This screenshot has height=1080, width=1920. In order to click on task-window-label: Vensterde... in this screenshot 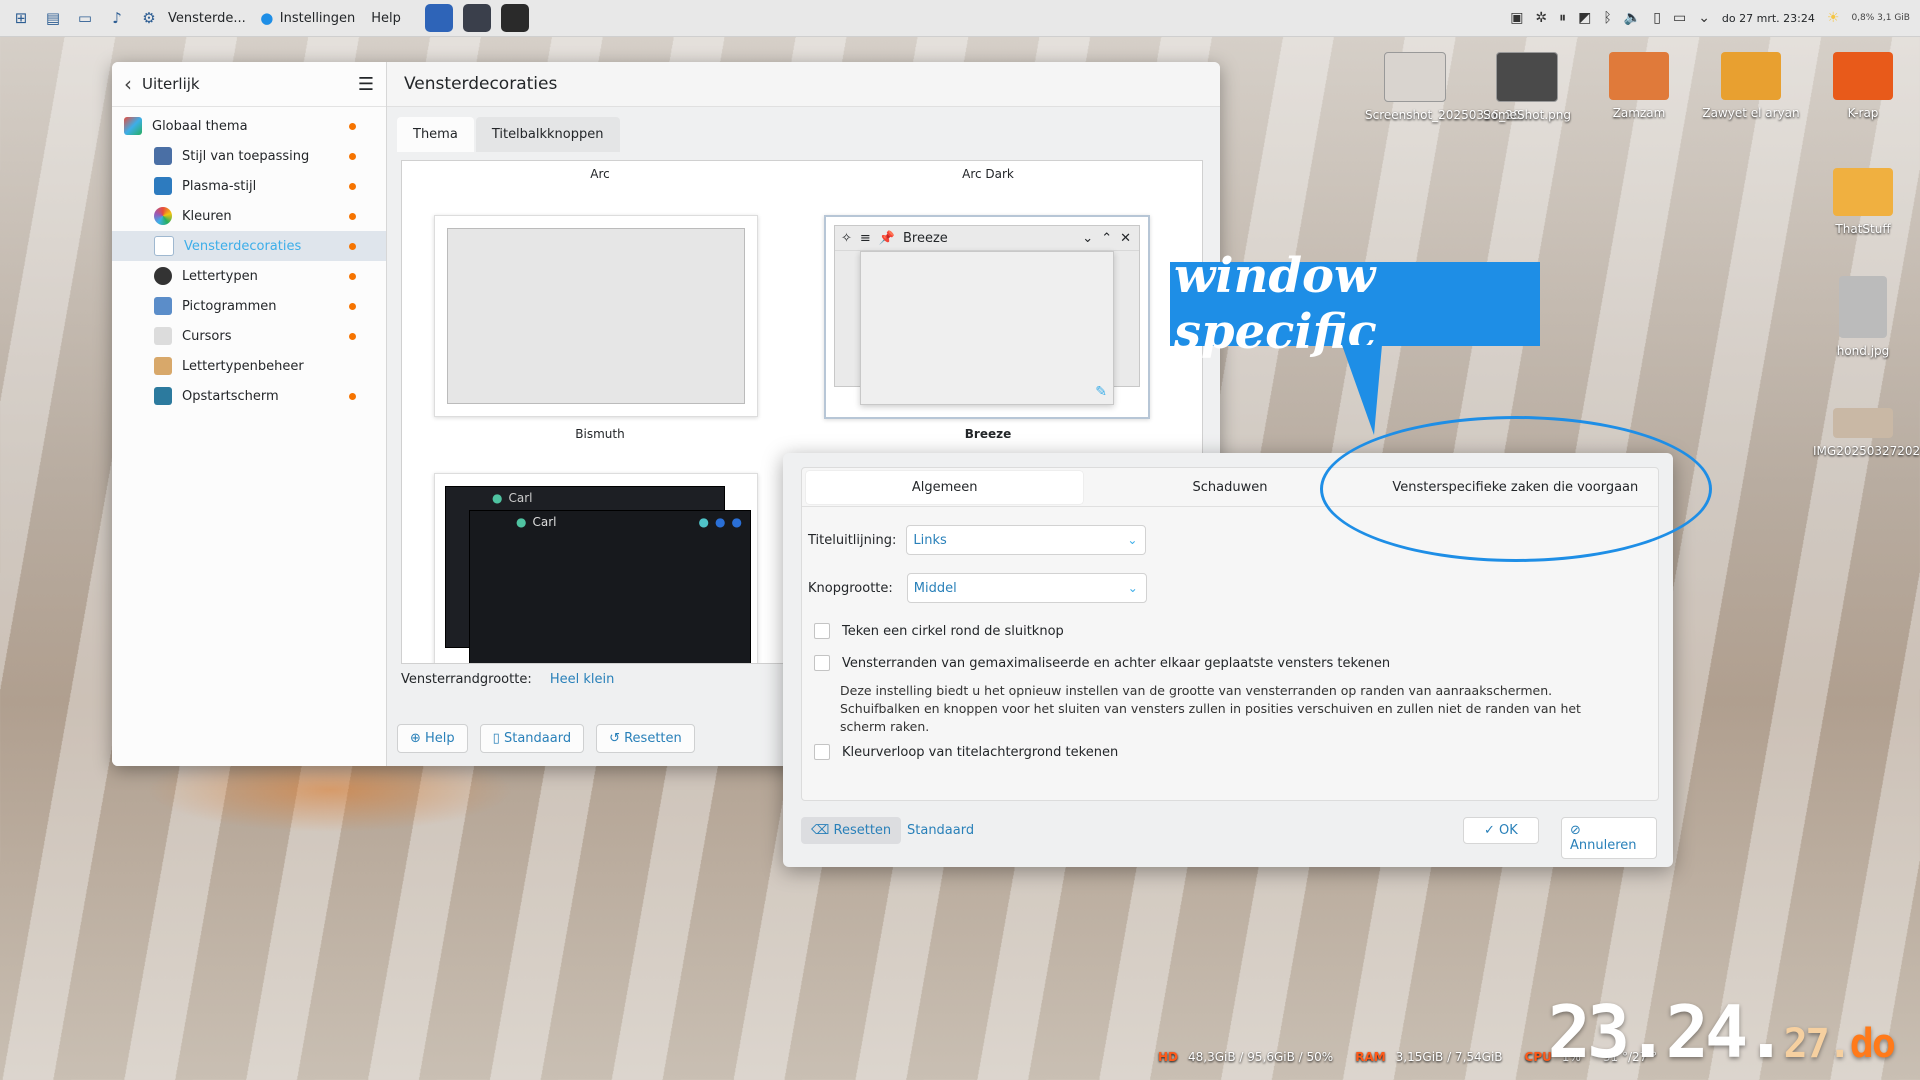, I will do `click(207, 18)`.